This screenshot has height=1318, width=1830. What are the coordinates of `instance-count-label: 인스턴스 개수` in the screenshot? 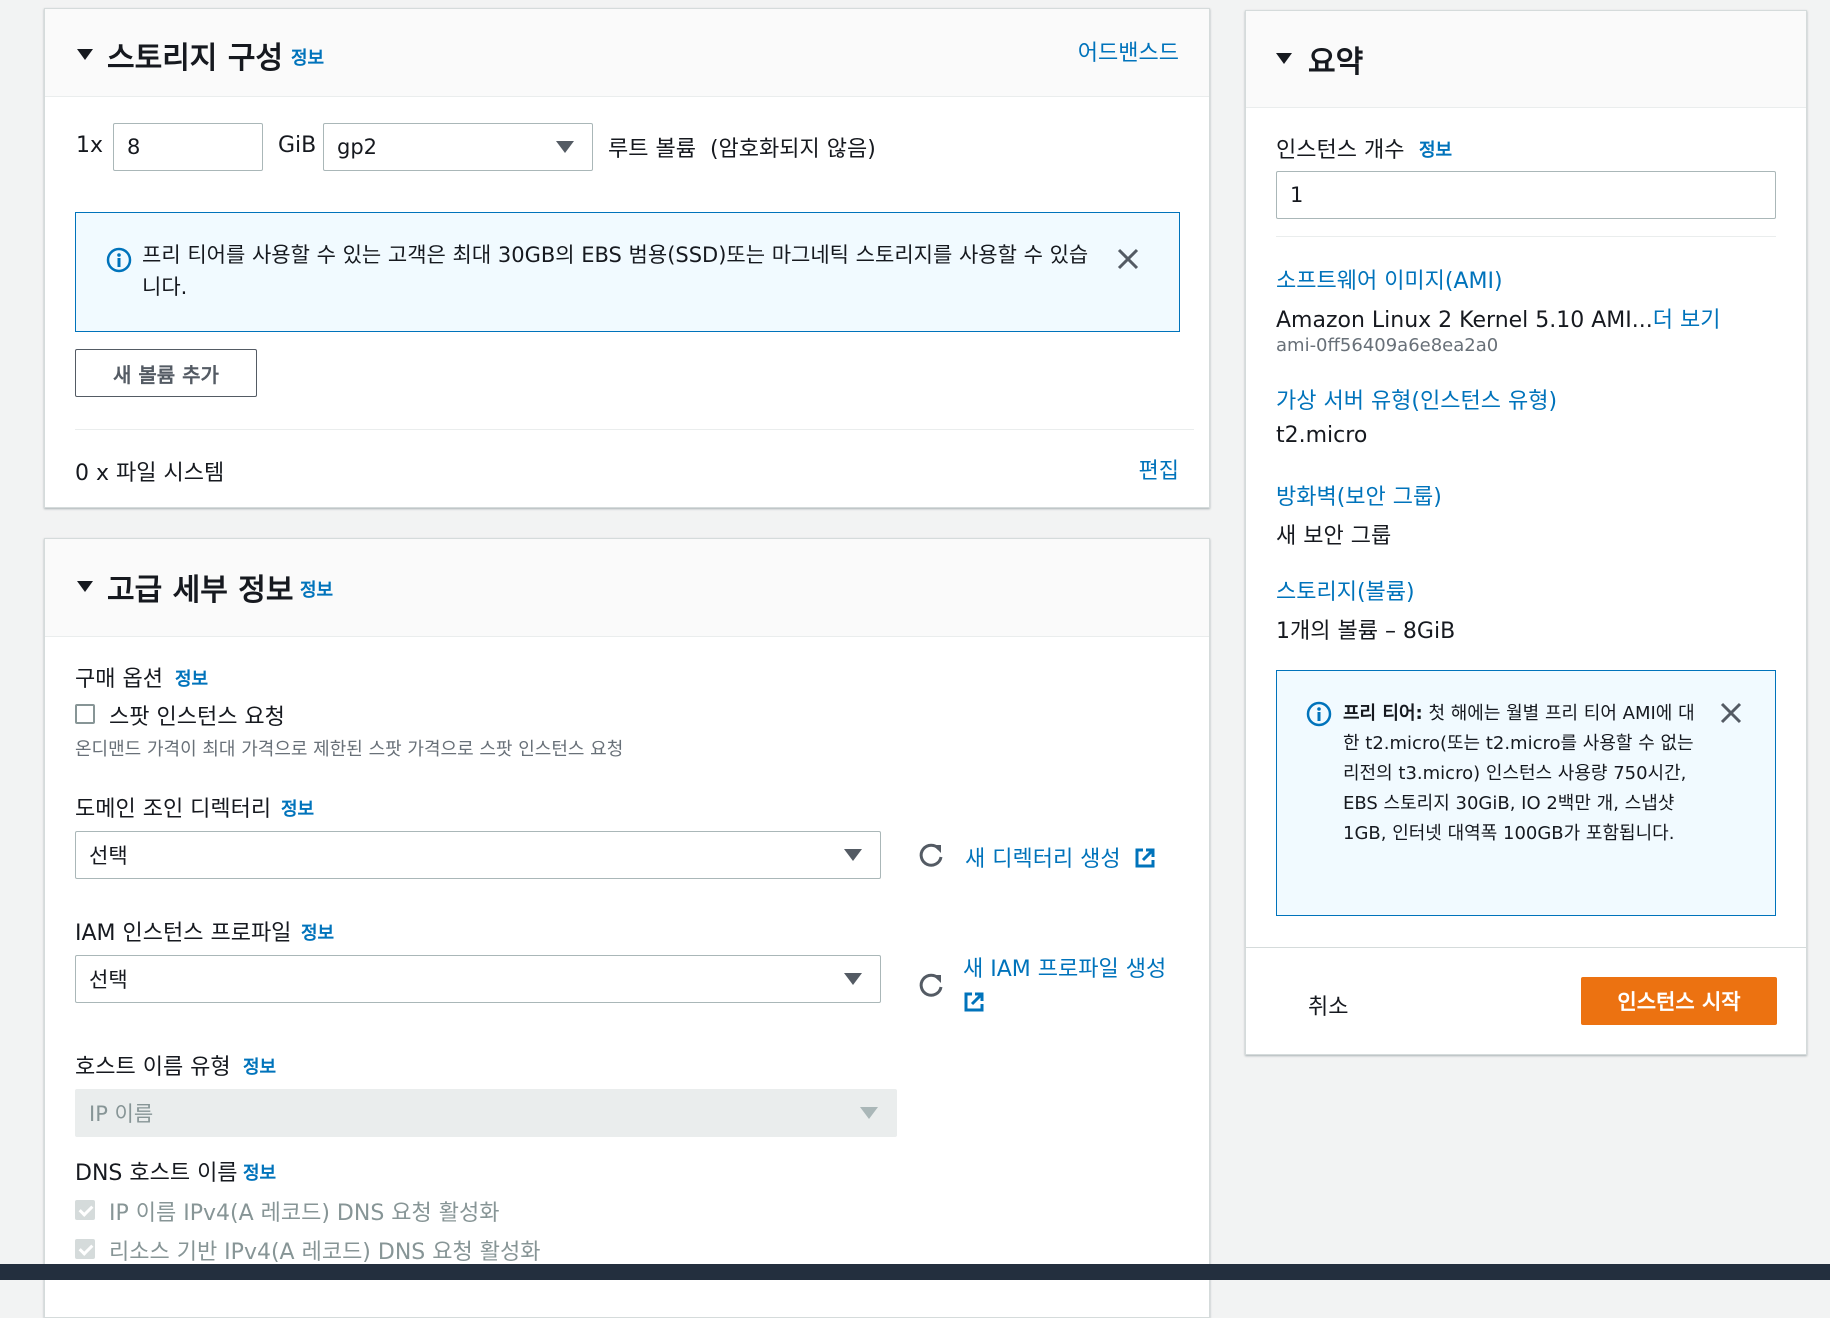 It's located at (1340, 150).